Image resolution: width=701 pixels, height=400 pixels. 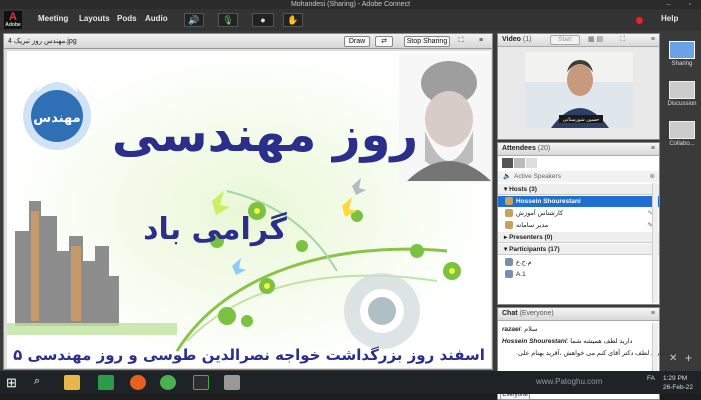 What do you see at coordinates (265, 135) in the screenshot?
I see `slide-title: روز مهندسی` at bounding box center [265, 135].